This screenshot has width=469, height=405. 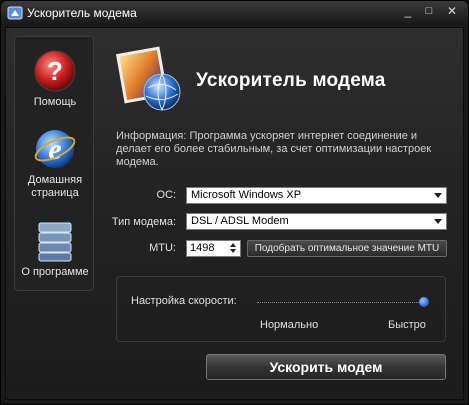 What do you see at coordinates (291, 80) in the screenshot?
I see `page-title: Ускоритель модема` at bounding box center [291, 80].